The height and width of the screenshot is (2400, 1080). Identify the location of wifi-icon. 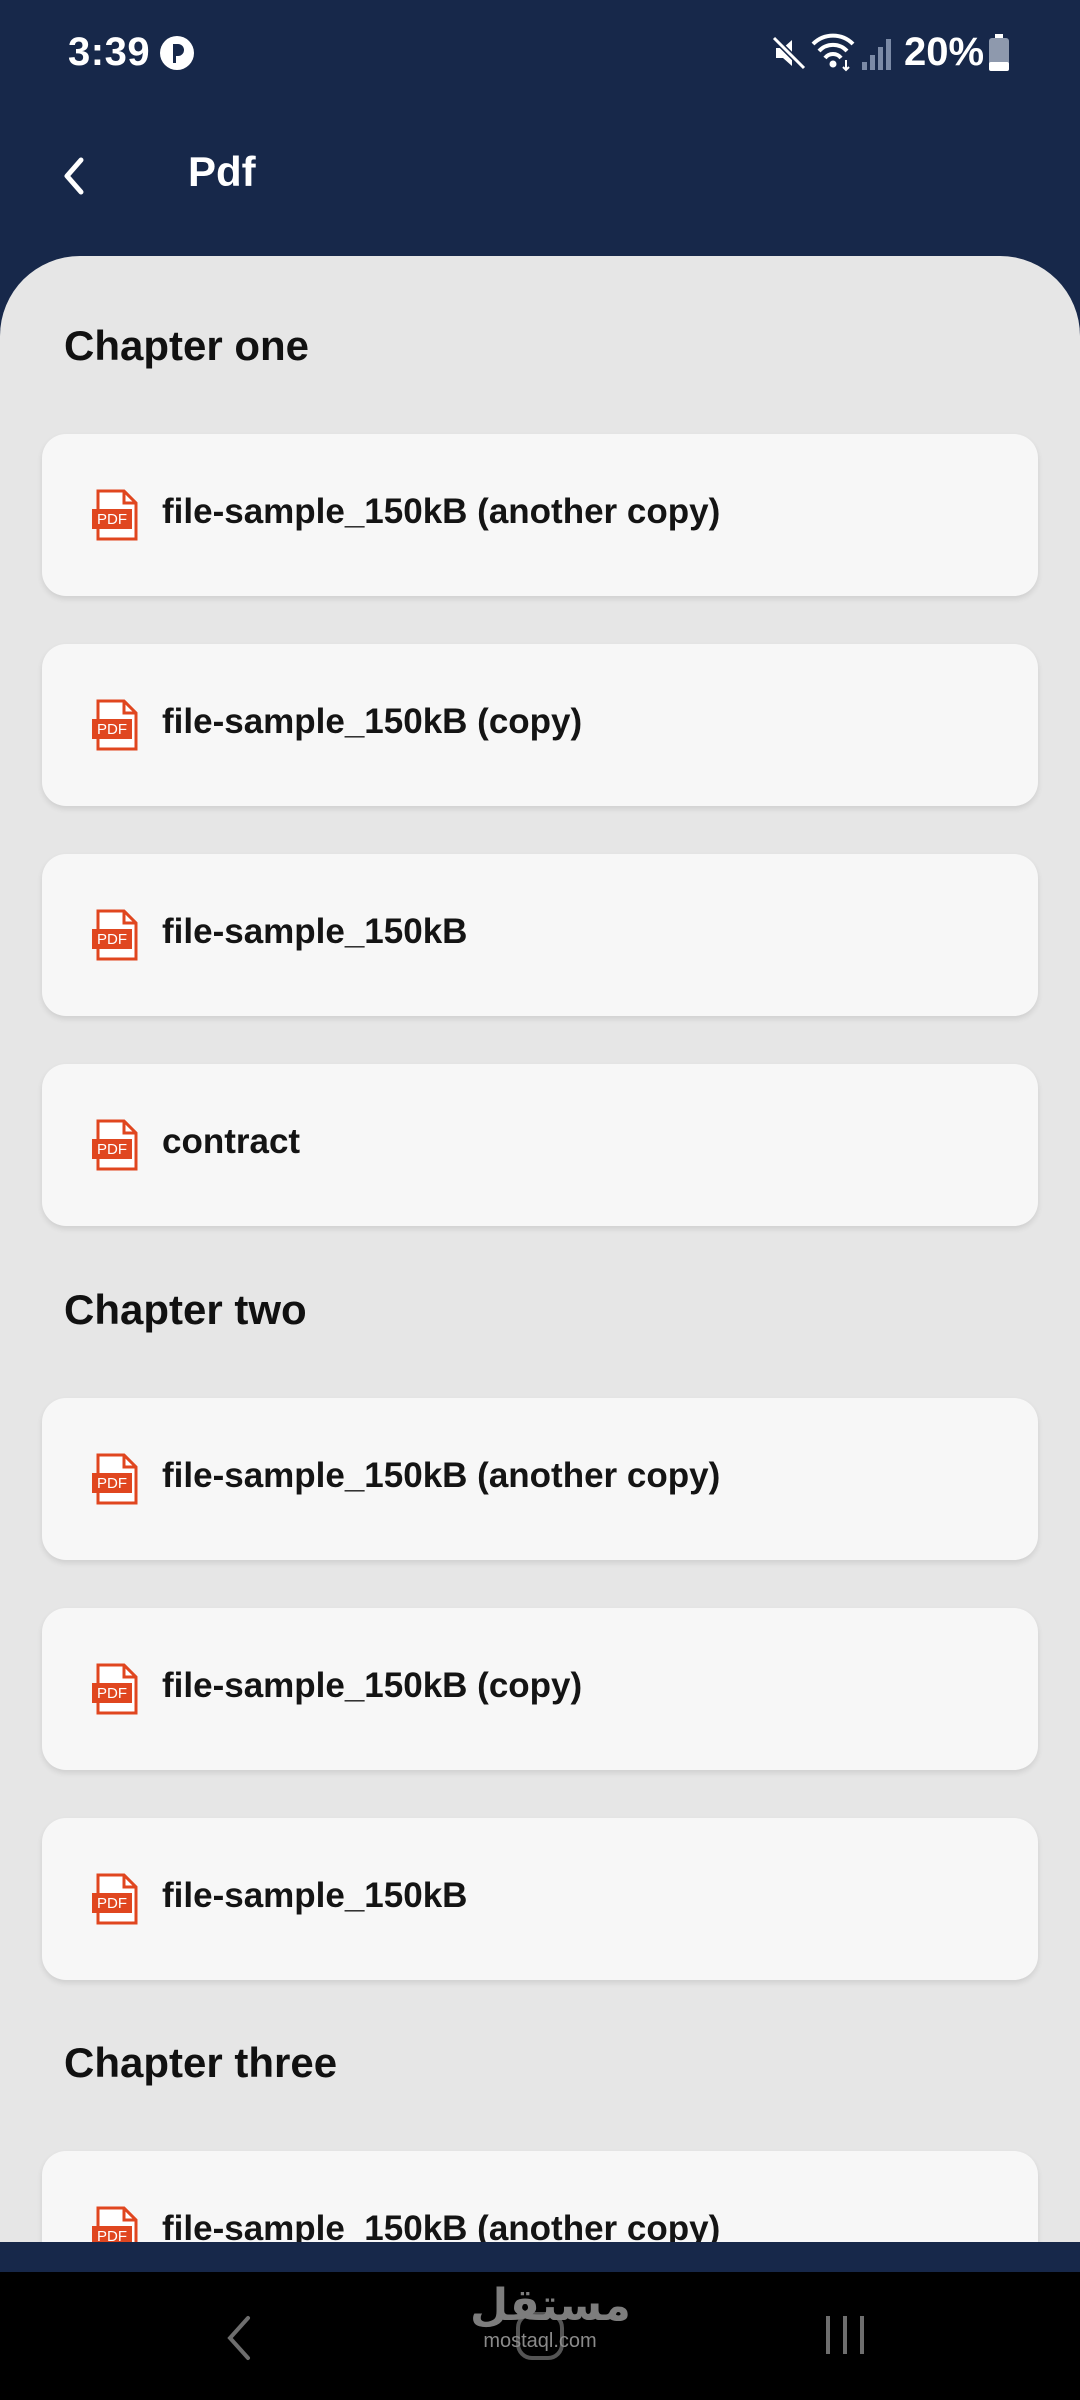
(833, 52).